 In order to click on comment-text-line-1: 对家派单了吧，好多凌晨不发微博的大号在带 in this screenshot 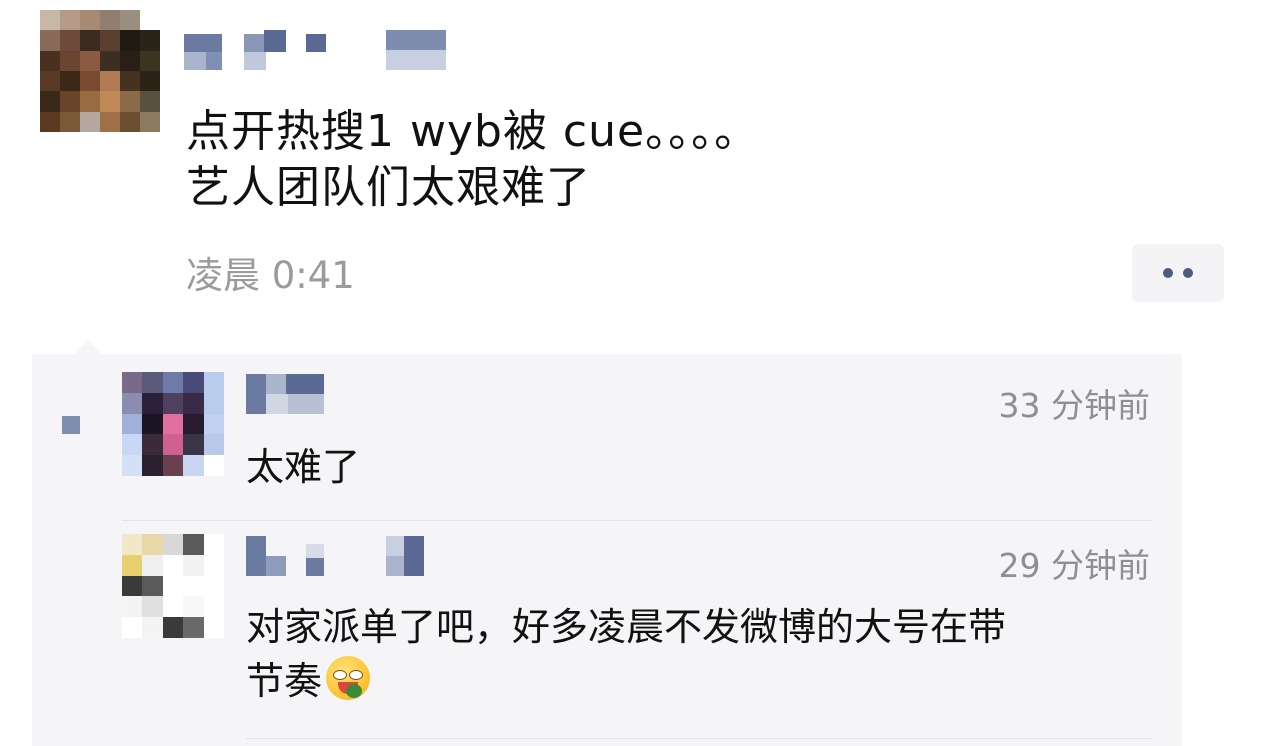, I will do `click(626, 627)`.